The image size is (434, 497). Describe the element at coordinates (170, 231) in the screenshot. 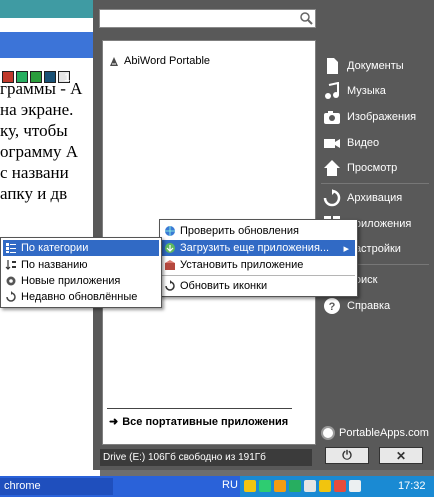

I see `update-globe-icon` at that location.